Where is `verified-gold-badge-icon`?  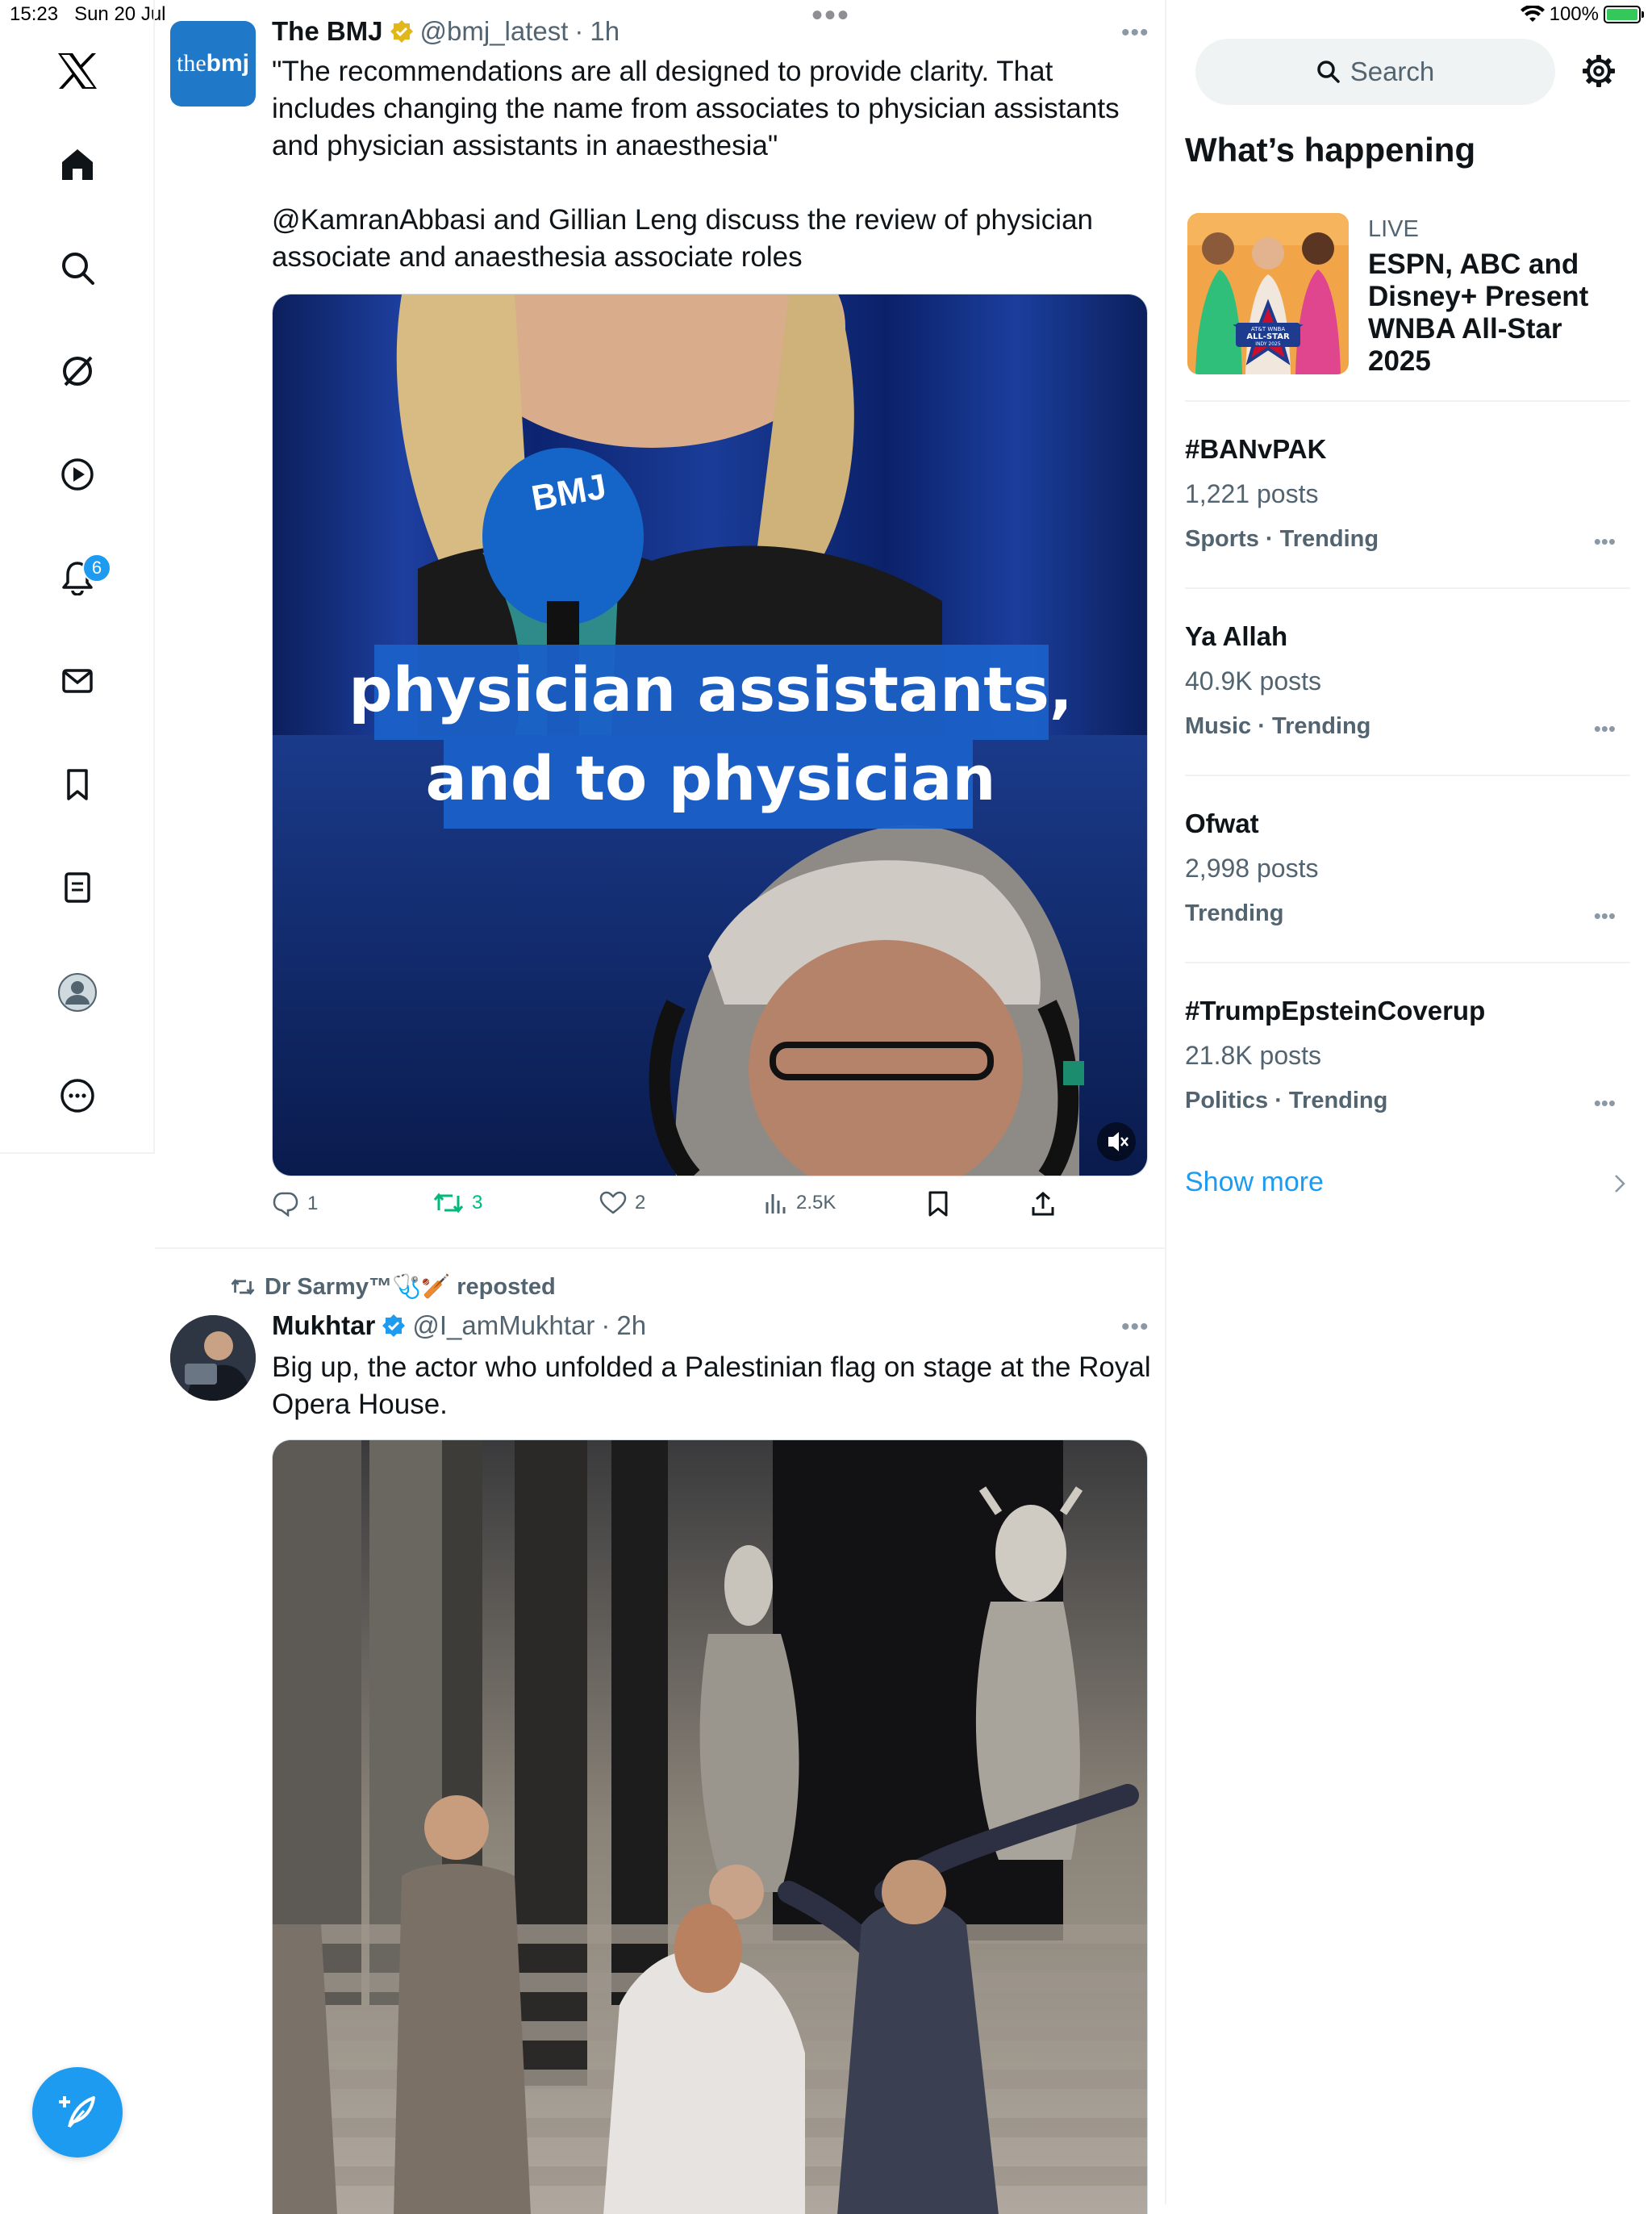 verified-gold-badge-icon is located at coordinates (402, 31).